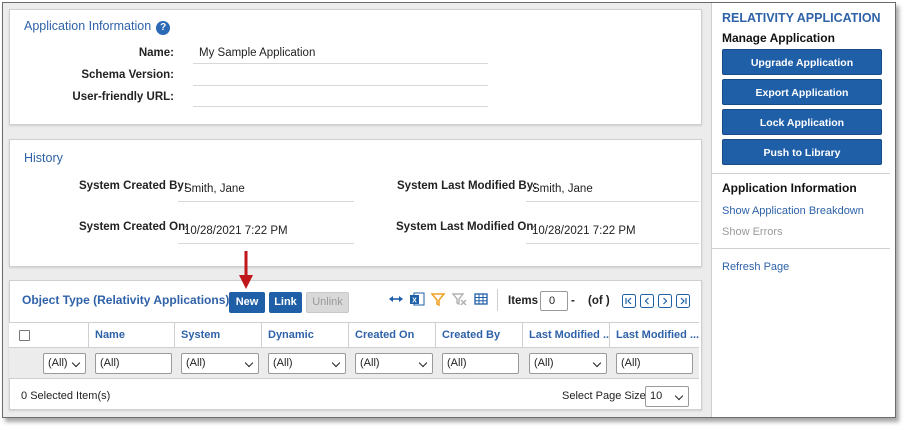  What do you see at coordinates (497, 300) in the screenshot?
I see `toolbar-divider` at bounding box center [497, 300].